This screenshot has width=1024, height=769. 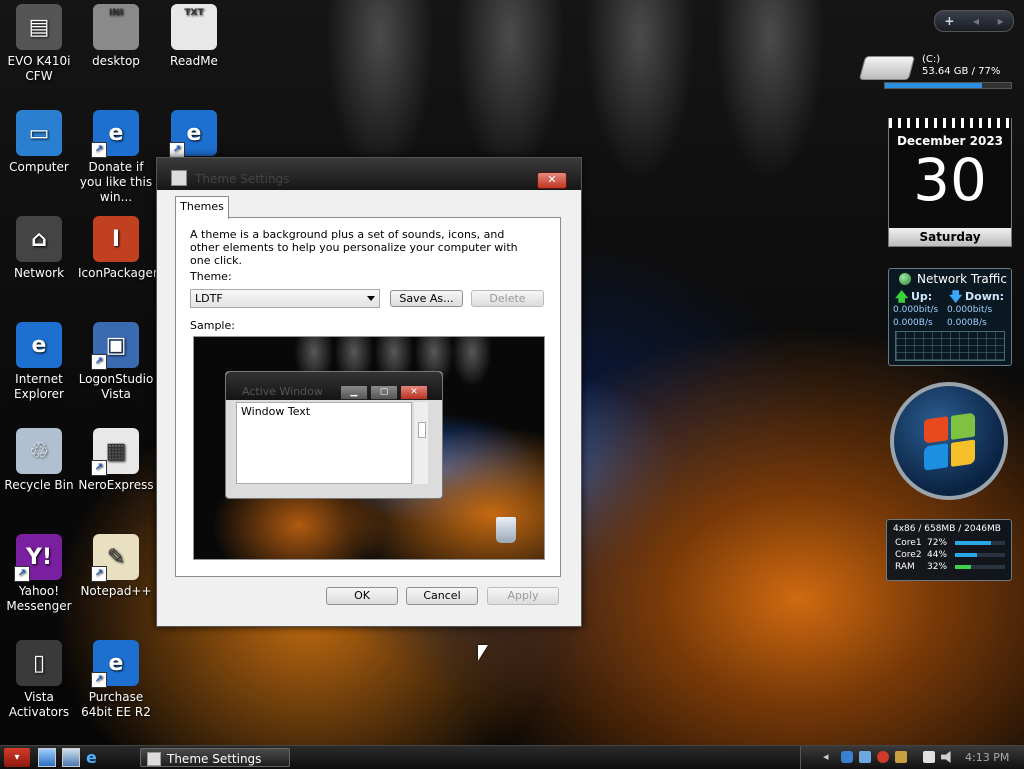 I want to click on desktop-icon: ✎ ↗ Notepad++, so click(x=116, y=566).